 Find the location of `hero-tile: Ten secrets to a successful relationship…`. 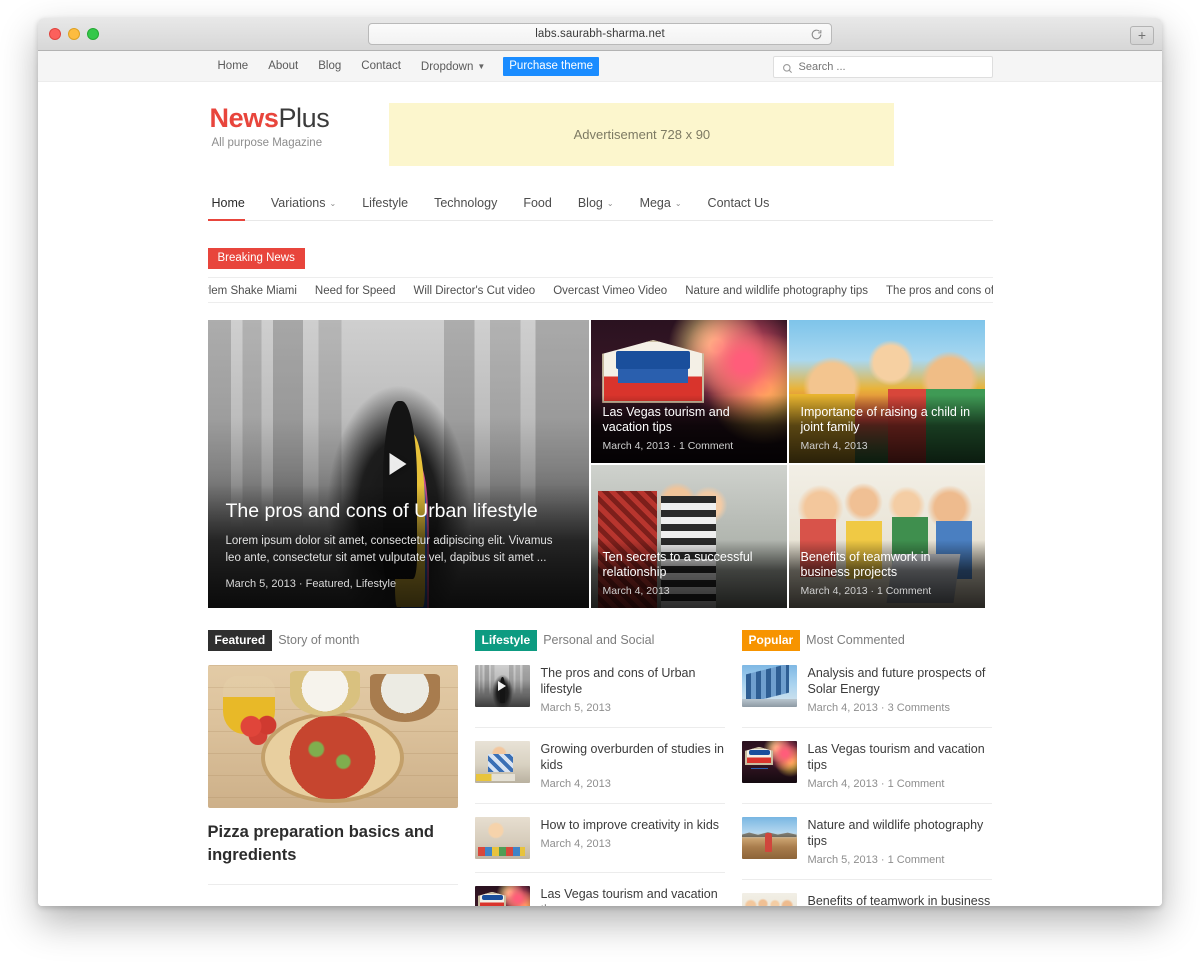

hero-tile: Ten secrets to a successful relationship… is located at coordinates (688, 536).